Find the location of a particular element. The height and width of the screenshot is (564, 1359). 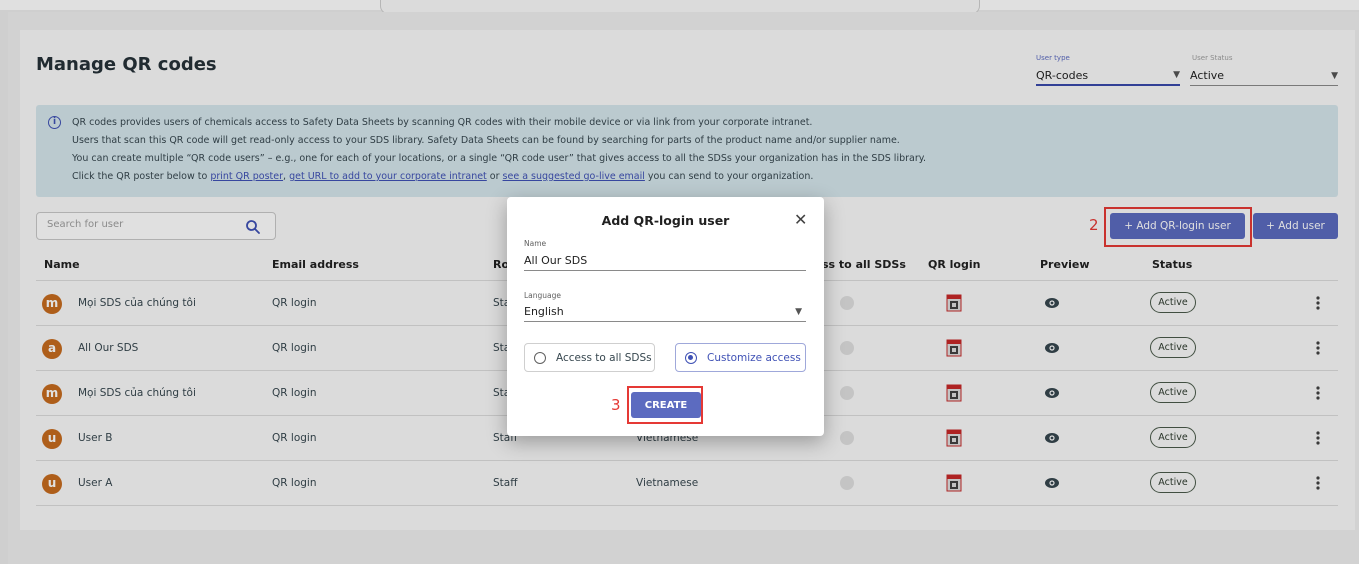

customize-access-label: Customize access is located at coordinates (754, 357).